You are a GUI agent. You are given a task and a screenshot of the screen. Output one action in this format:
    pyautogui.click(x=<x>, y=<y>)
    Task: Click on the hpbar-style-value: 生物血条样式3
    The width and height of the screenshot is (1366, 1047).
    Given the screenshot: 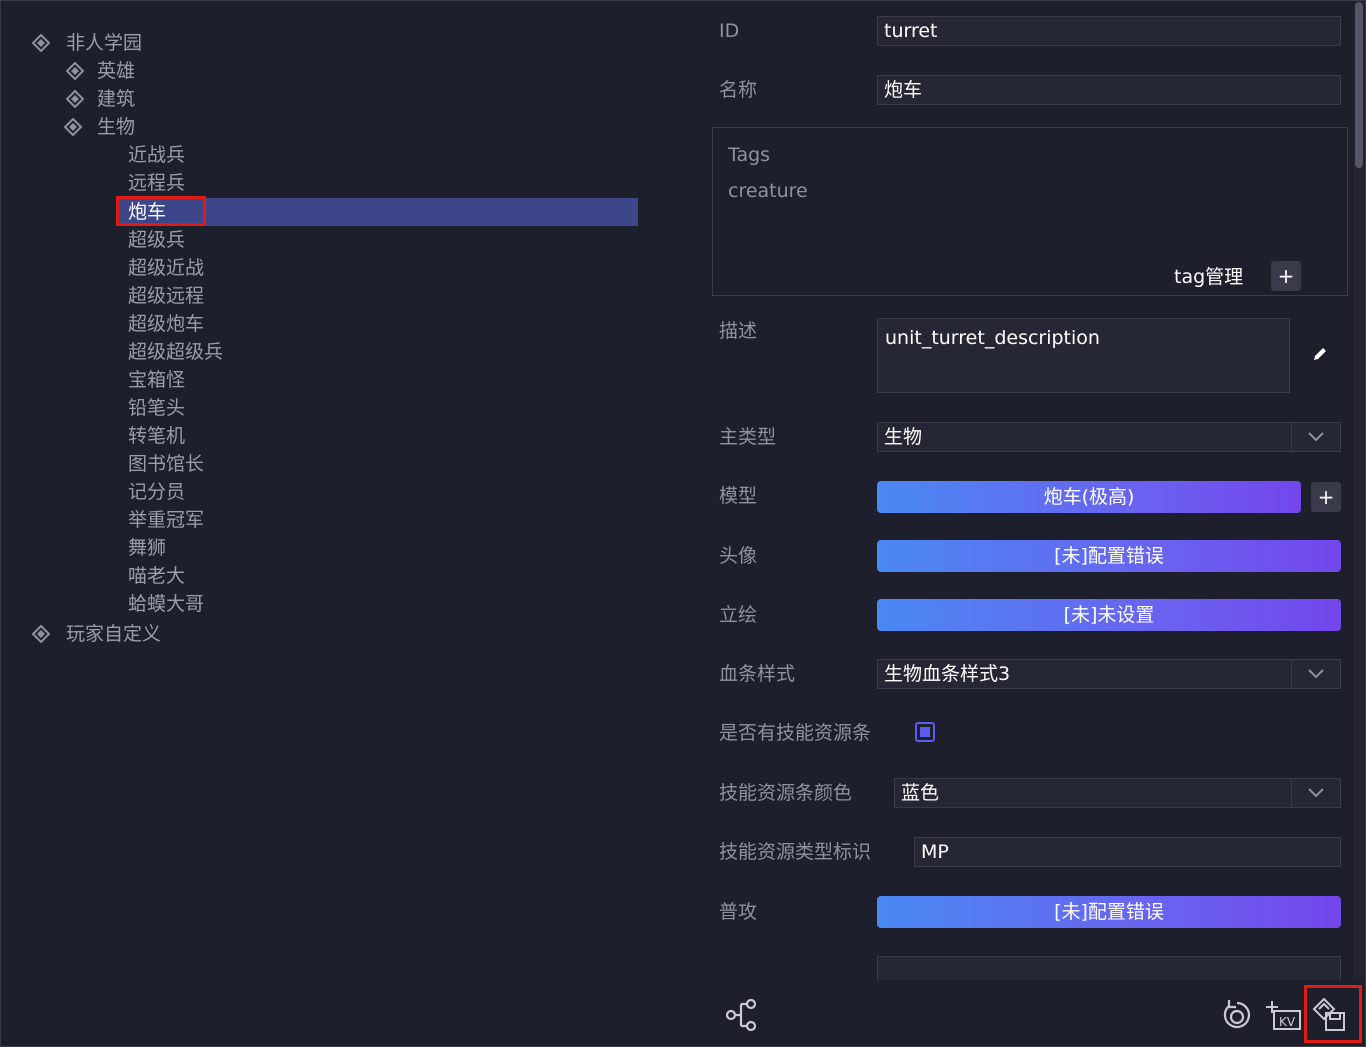 What is the action you would take?
    pyautogui.click(x=947, y=674)
    